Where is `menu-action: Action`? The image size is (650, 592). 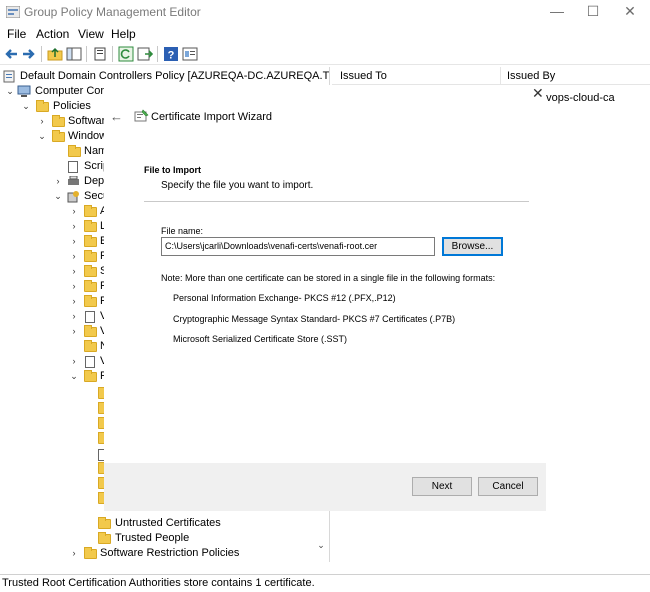
menu-action: Action is located at coordinates (52, 34).